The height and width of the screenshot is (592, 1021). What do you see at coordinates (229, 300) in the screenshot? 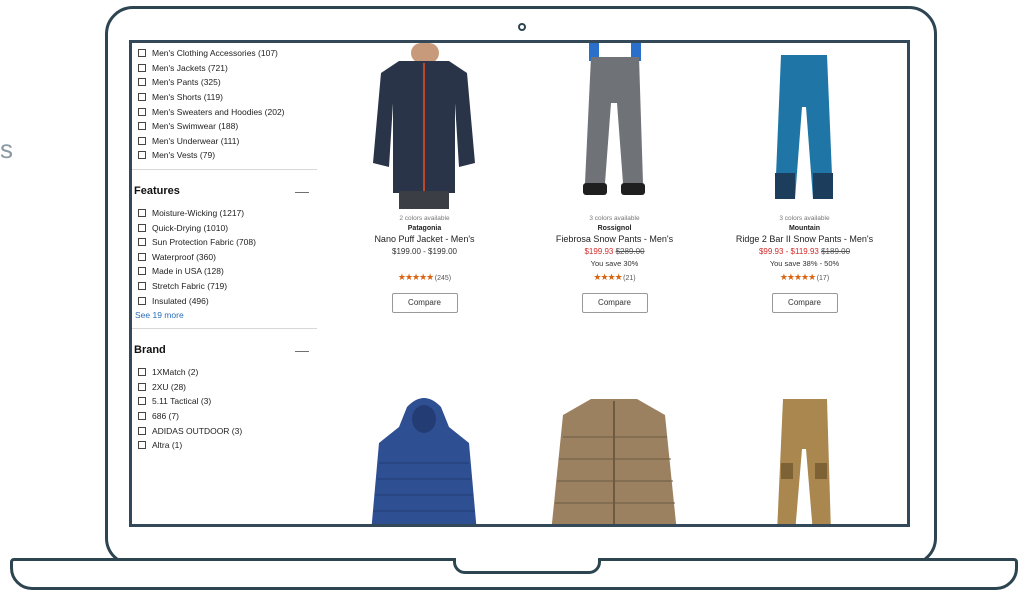
I see `filter-option: Insulated (496)` at bounding box center [229, 300].